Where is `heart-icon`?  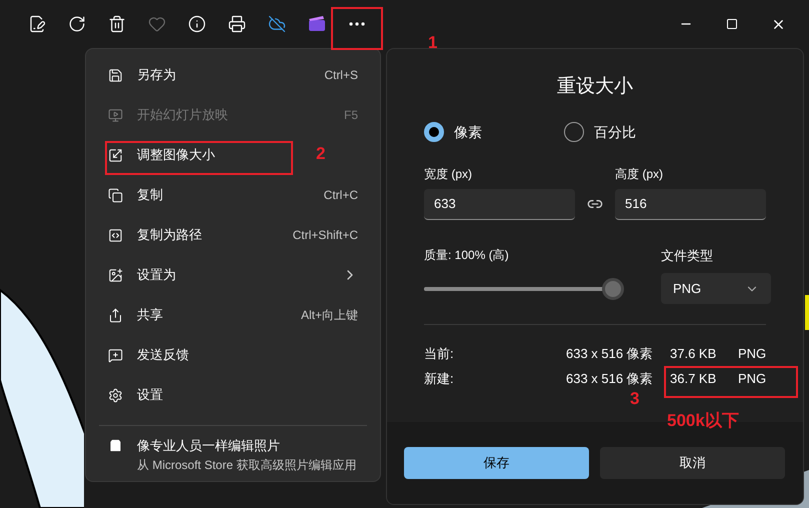
heart-icon is located at coordinates (157, 24).